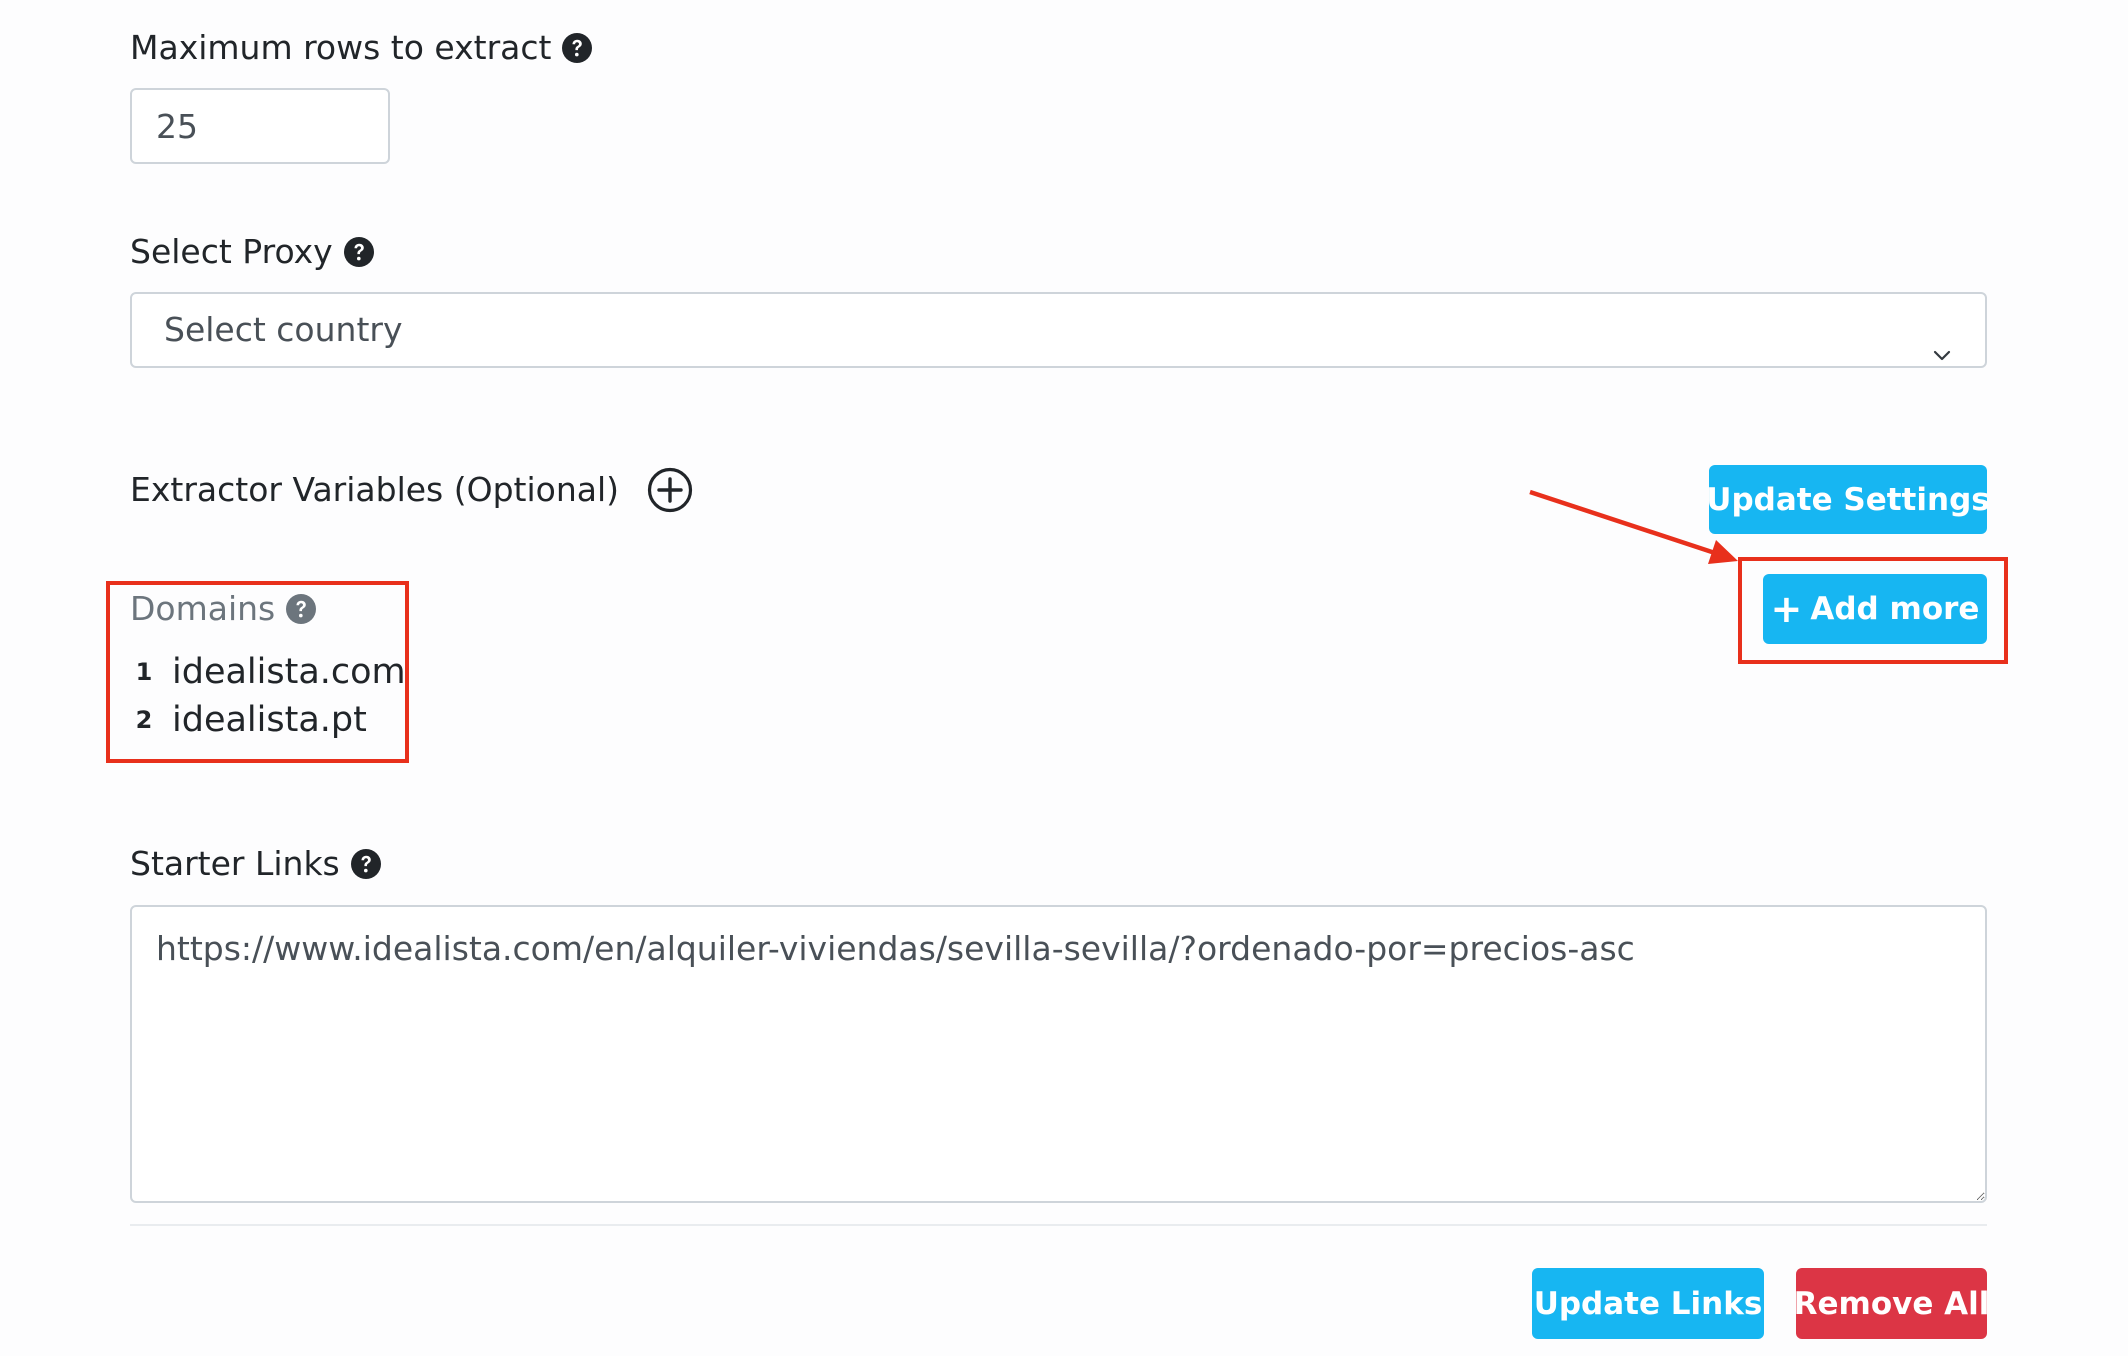 Image resolution: width=2128 pixels, height=1356 pixels. I want to click on add-more-highlight-box, so click(1873, 610).